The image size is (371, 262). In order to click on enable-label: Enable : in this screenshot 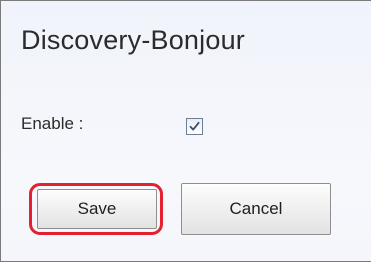, I will do `click(52, 123)`.